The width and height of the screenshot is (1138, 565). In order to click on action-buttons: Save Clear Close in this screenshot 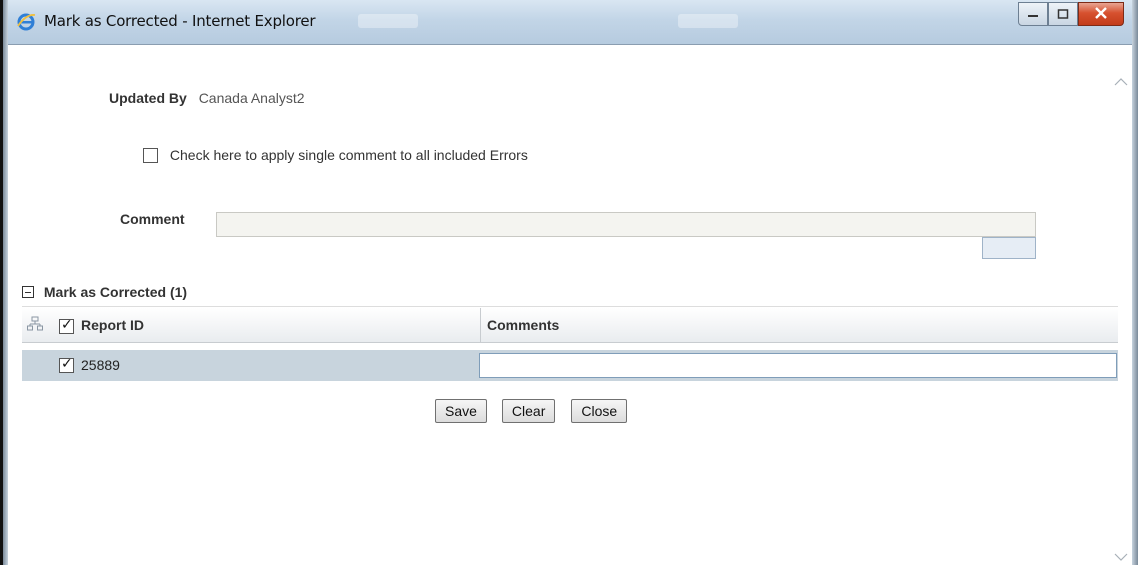, I will do `click(531, 411)`.